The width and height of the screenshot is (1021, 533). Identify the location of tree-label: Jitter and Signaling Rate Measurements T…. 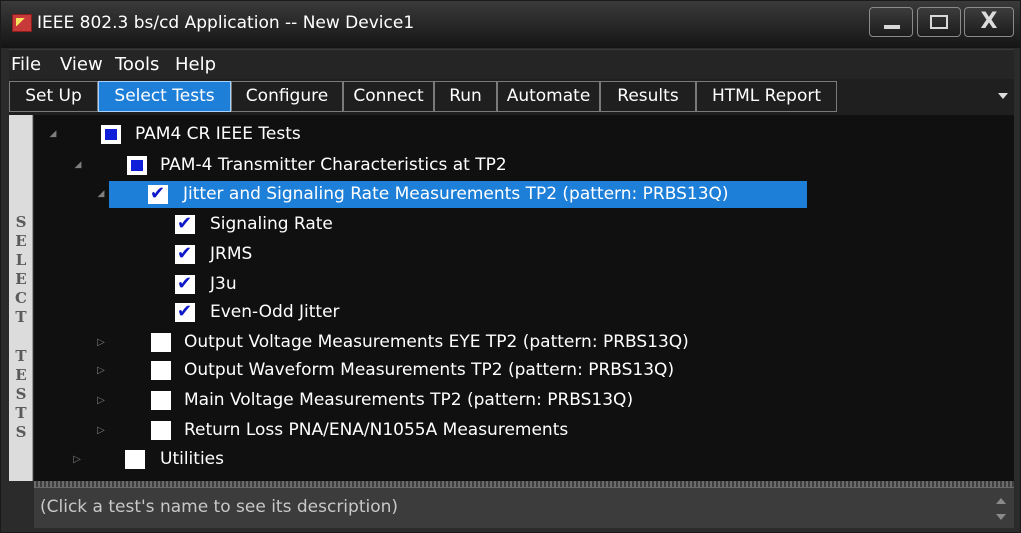
(456, 194).